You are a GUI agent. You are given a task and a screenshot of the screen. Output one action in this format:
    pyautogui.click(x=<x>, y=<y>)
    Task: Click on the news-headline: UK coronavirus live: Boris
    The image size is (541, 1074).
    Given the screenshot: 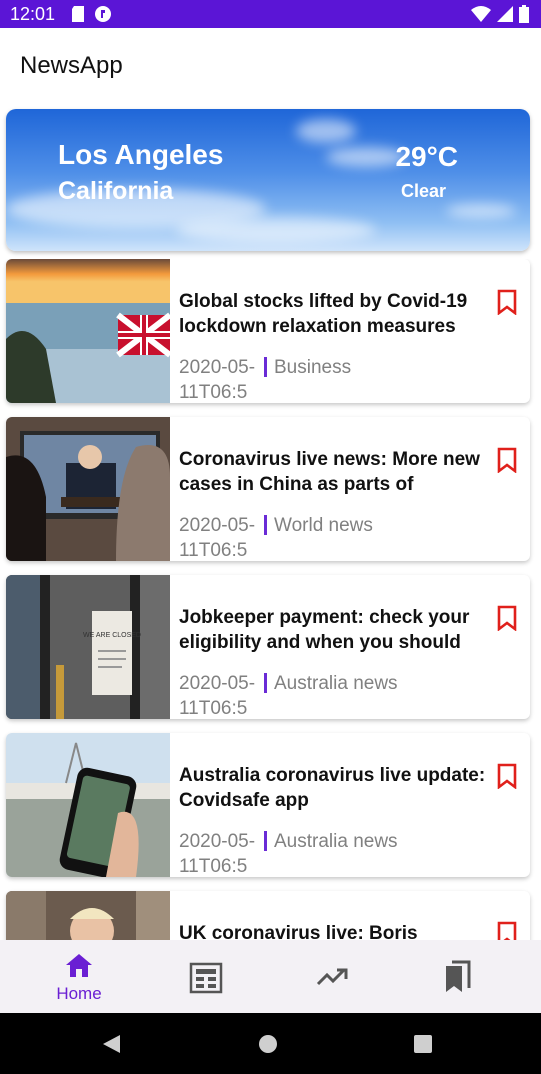 What is the action you would take?
    pyautogui.click(x=334, y=930)
    